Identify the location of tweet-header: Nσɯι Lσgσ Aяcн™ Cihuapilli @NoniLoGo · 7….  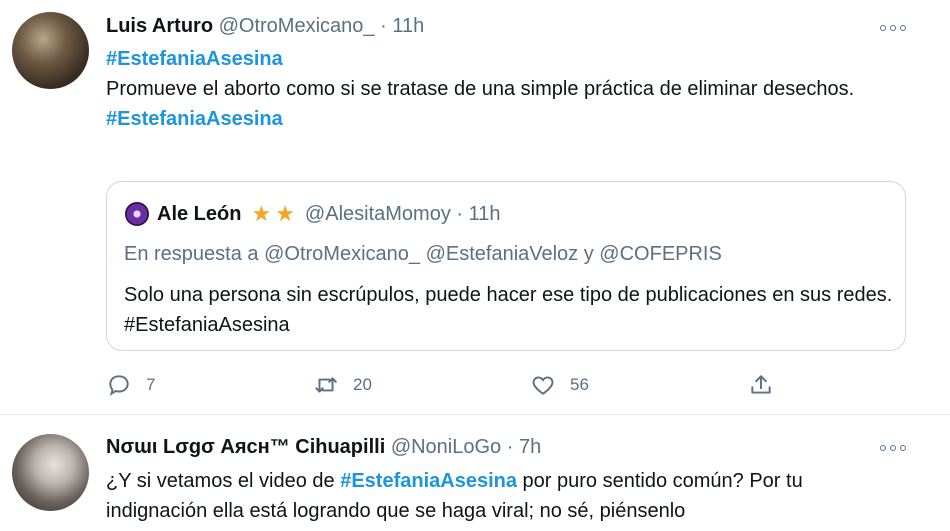
(323, 447).